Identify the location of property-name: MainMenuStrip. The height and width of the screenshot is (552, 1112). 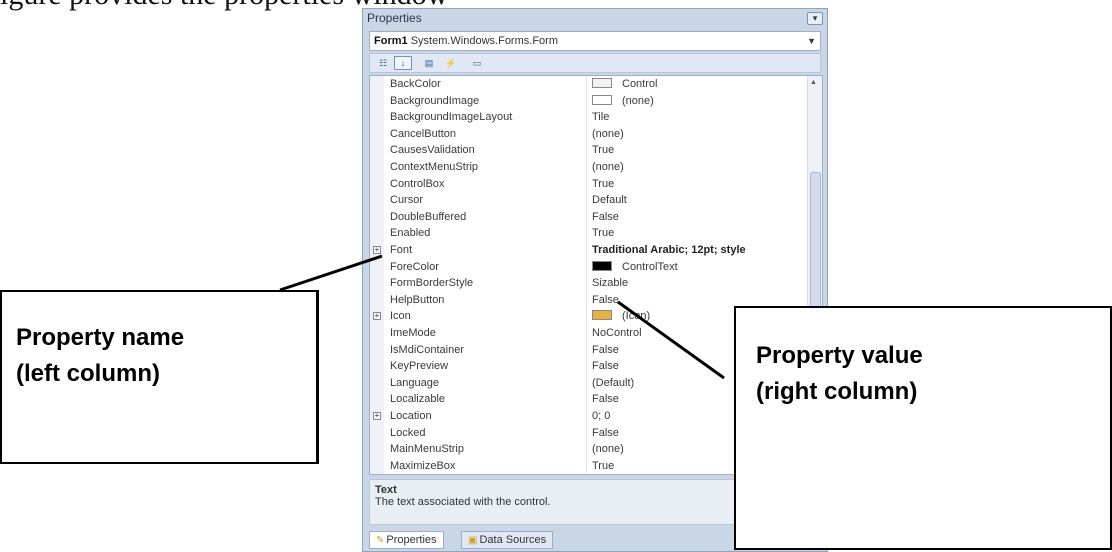
(427, 449).